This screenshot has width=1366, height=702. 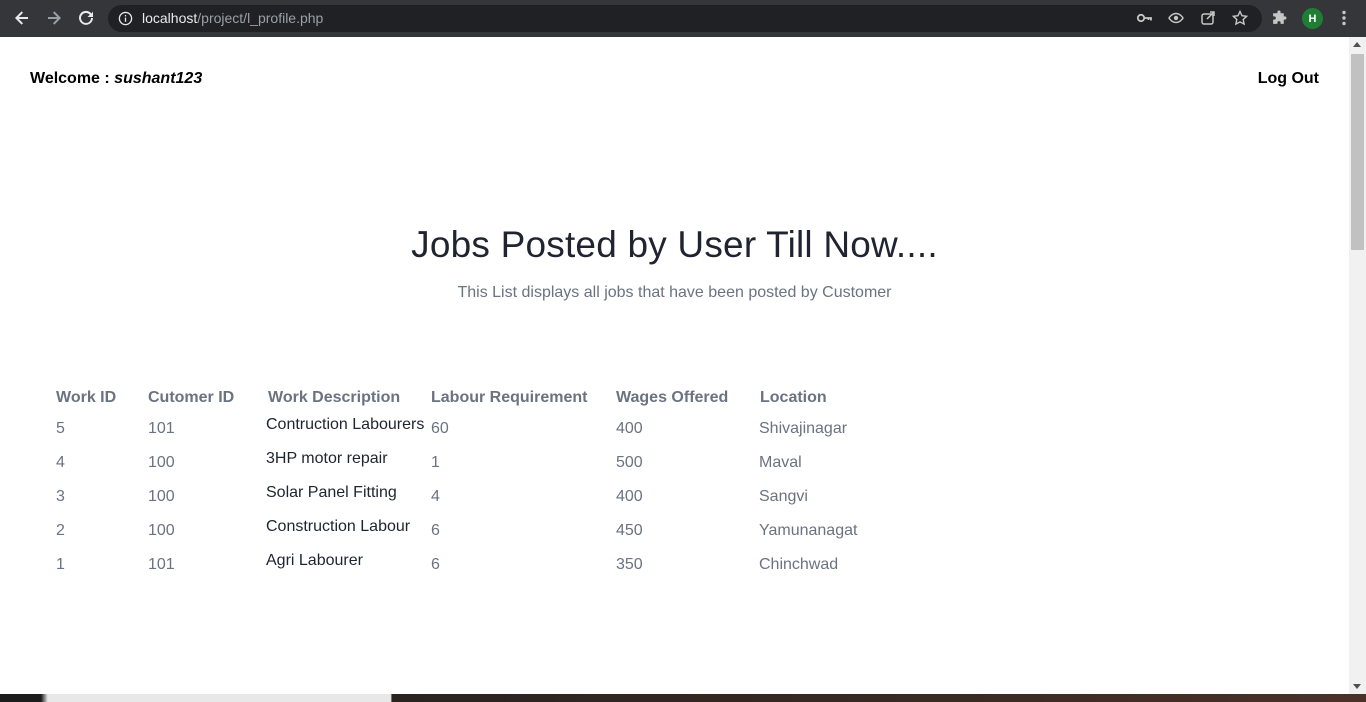 I want to click on back-arrow-icon, so click(x=22, y=18).